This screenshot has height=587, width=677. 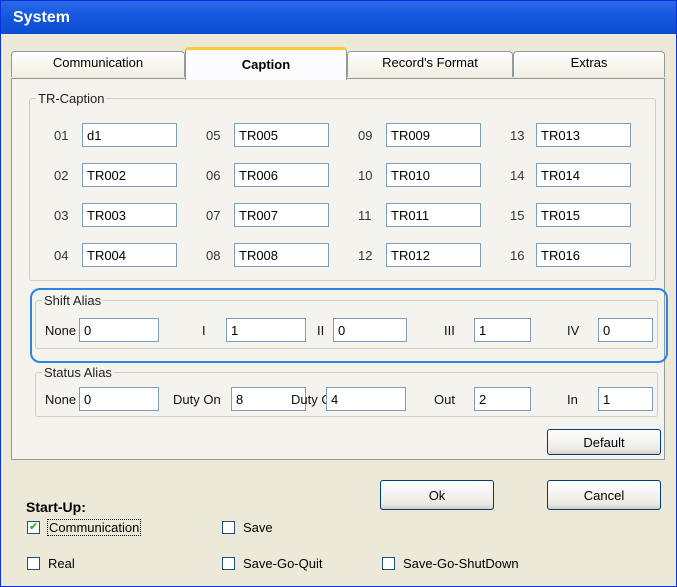 What do you see at coordinates (502, 399) in the screenshot?
I see `status-alias-field-out` at bounding box center [502, 399].